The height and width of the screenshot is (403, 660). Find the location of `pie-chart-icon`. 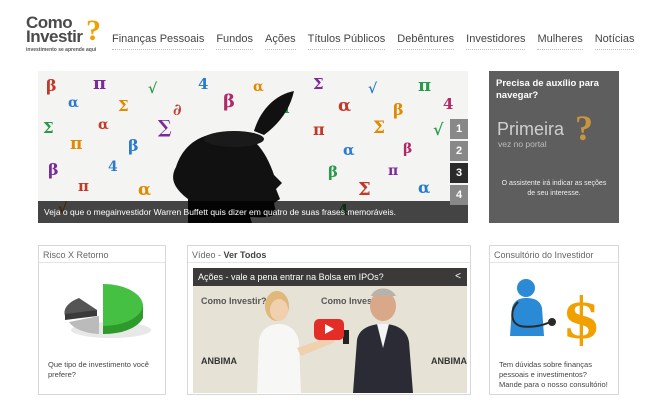

pie-chart-icon is located at coordinates (107, 311).